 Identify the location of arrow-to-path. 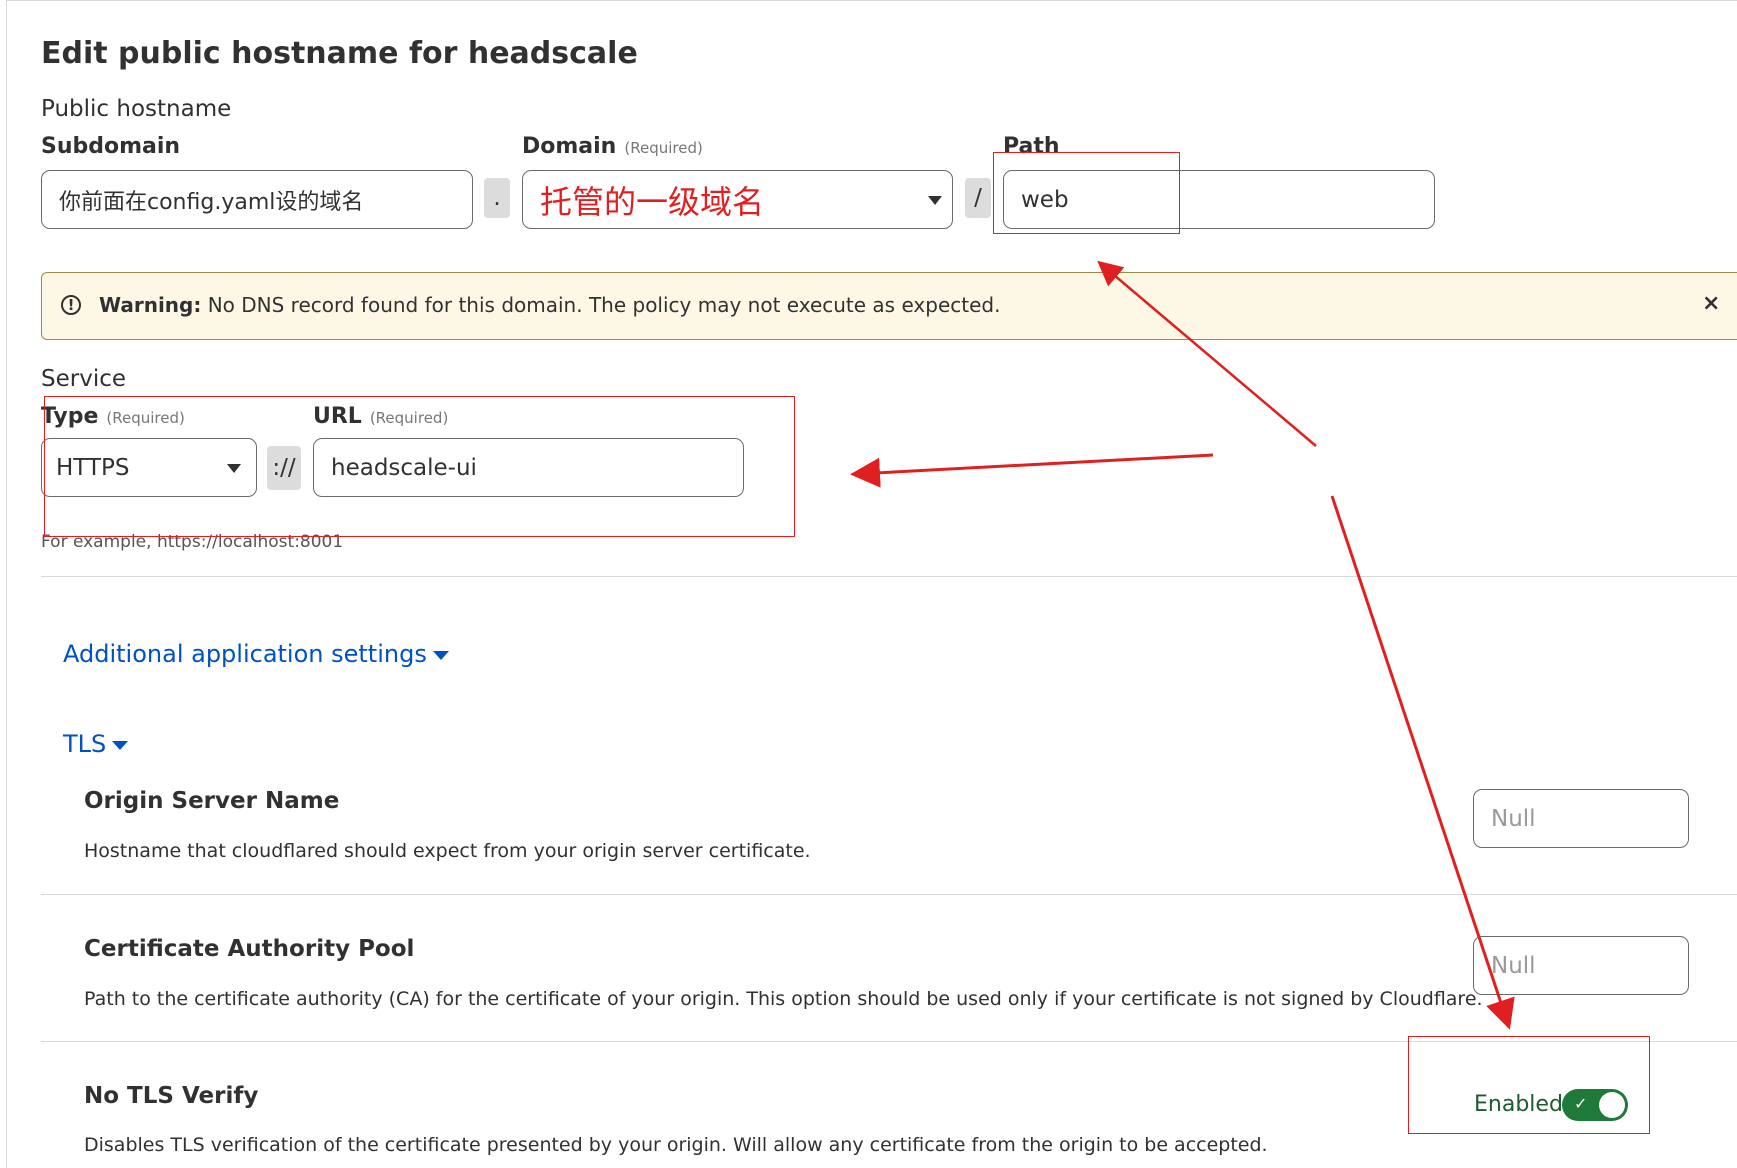
(1207, 353).